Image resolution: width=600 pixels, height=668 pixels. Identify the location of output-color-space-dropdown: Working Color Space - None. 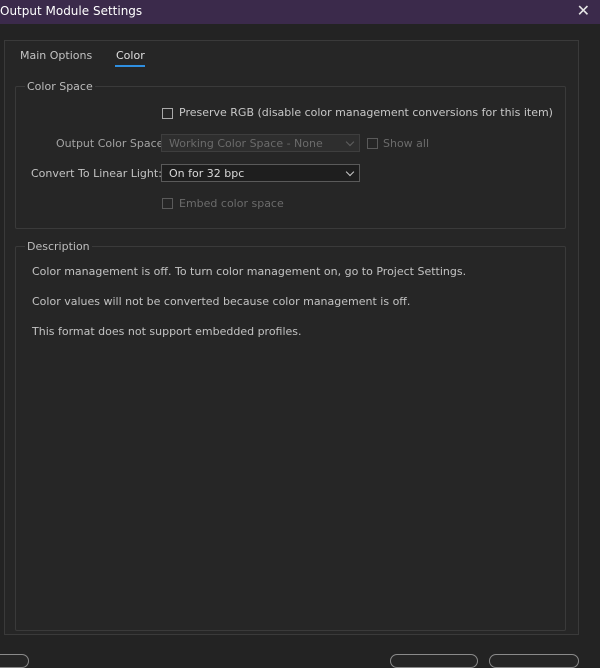
(260, 143).